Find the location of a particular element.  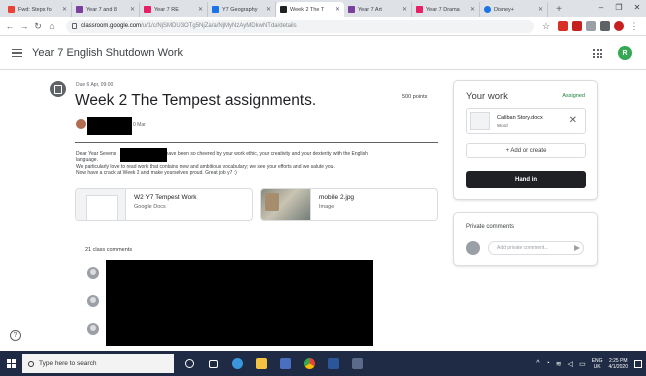

tab-title: Disney+ is located at coordinates (504, 9).